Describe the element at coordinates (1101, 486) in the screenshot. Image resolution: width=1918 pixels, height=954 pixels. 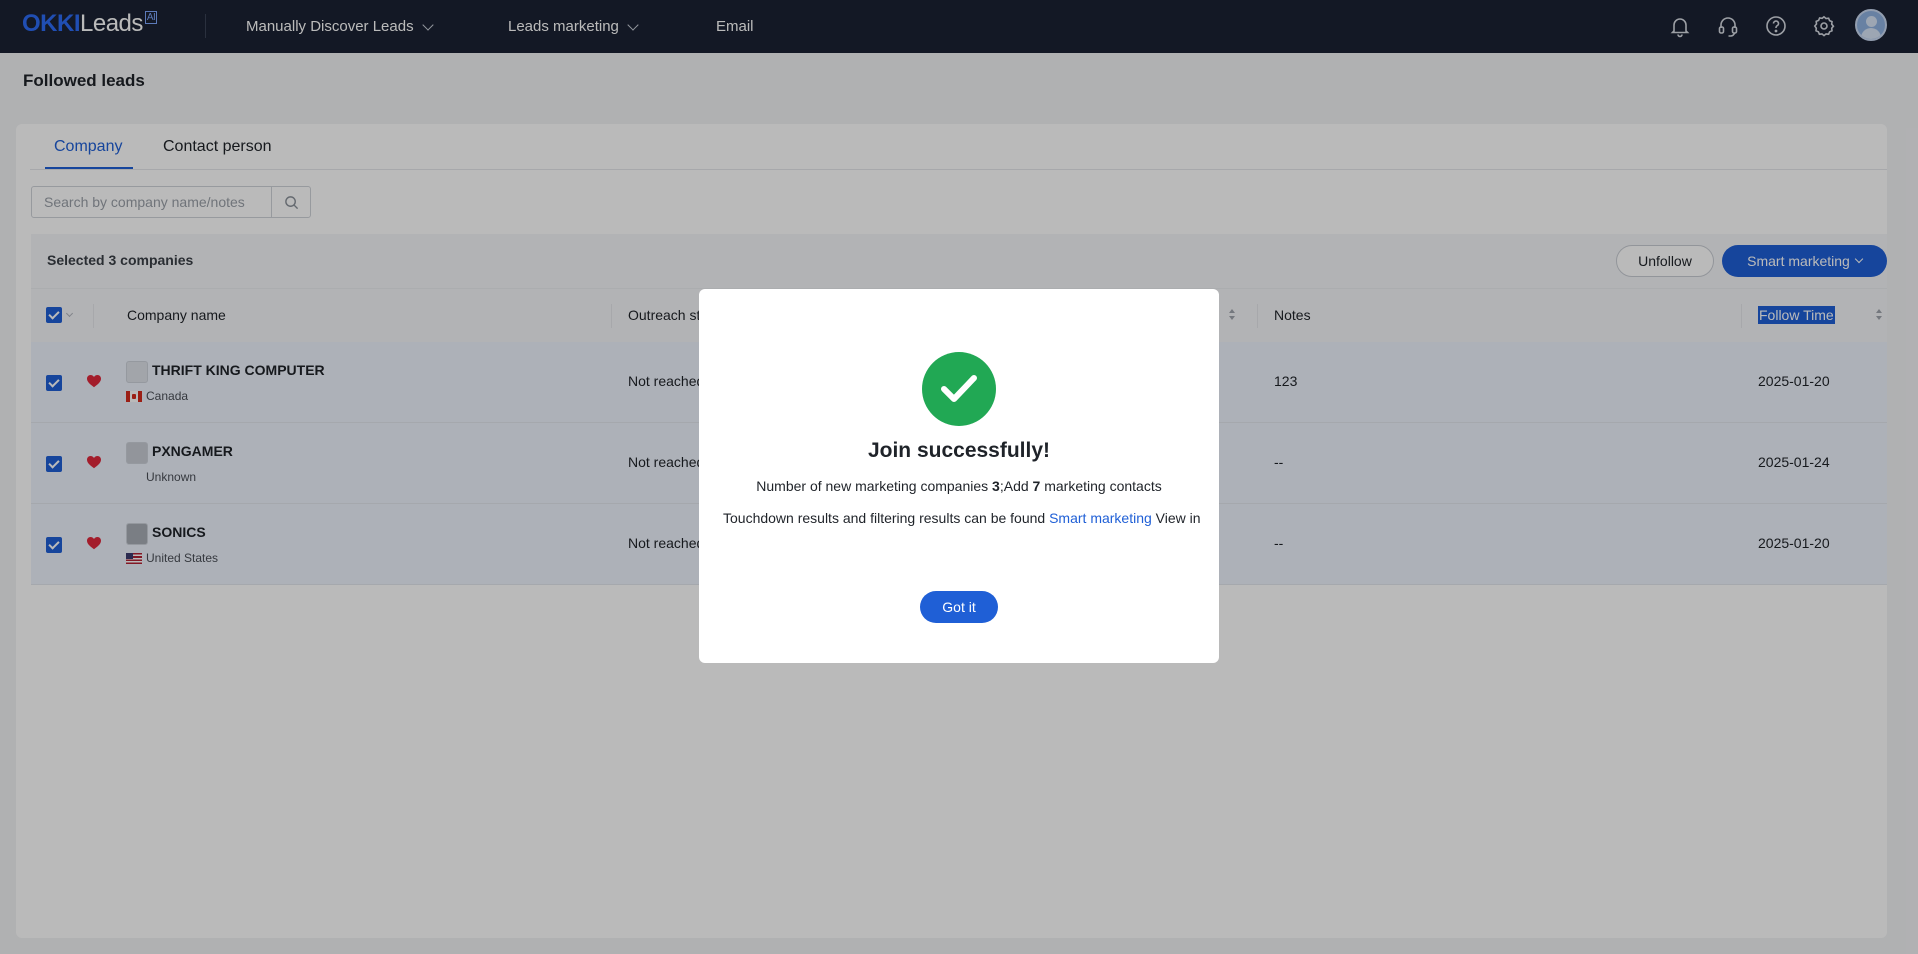
I see `summary-suffix: marketing contacts` at that location.